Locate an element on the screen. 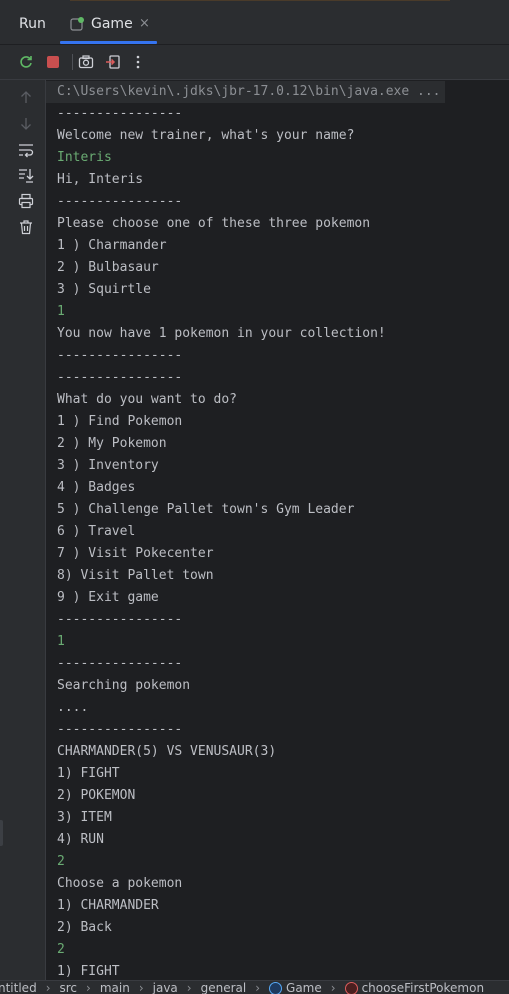 This screenshot has width=509, height=994. breadcrumb-label: java is located at coordinates (165, 987).